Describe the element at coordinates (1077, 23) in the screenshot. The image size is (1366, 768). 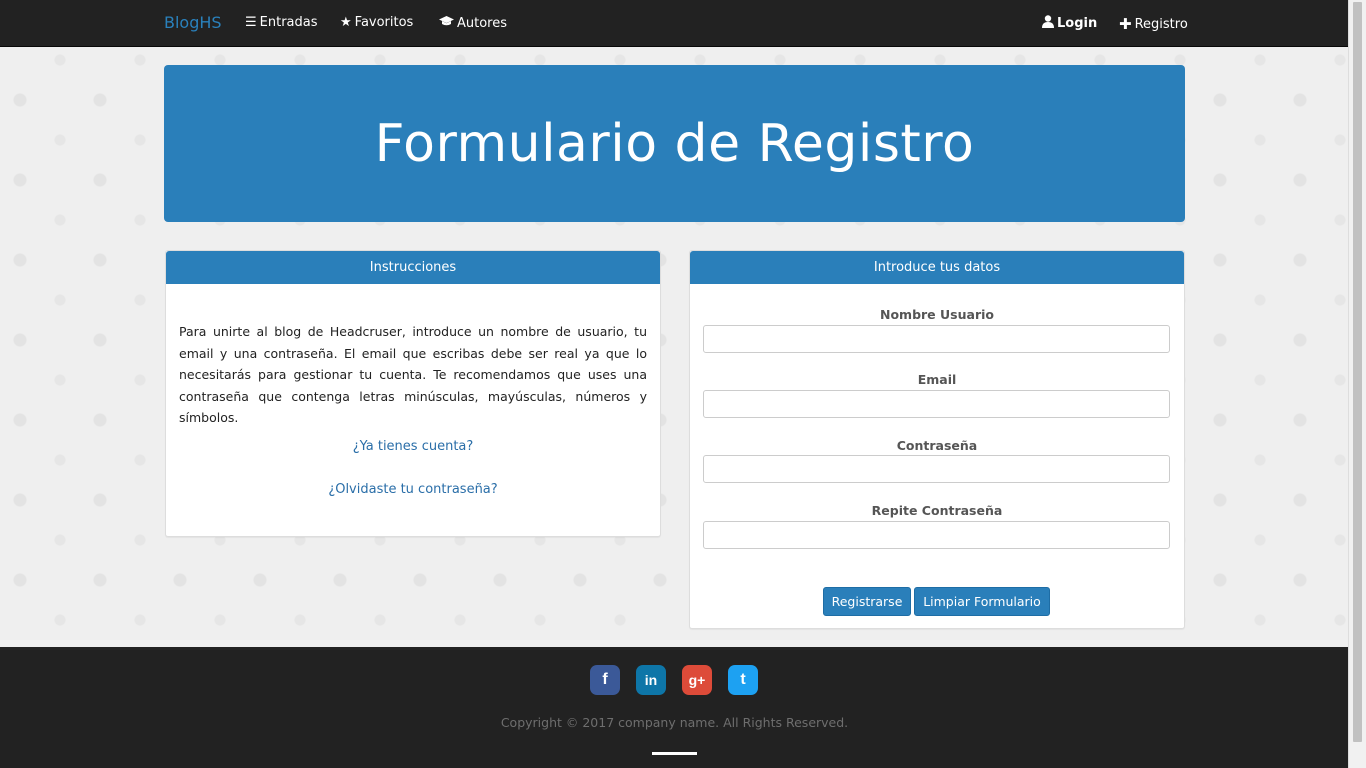
I see `nav-login-label: Login` at that location.